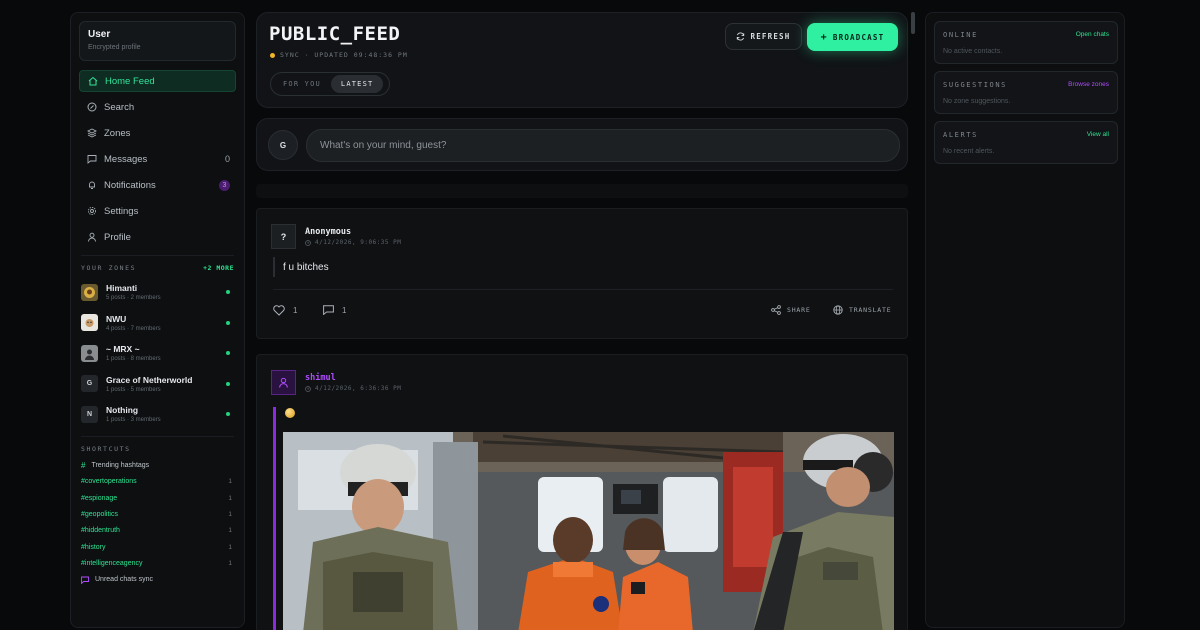 The width and height of the screenshot is (1200, 630). What do you see at coordinates (157, 237) in the screenshot?
I see `nav-item-profile: Profile` at bounding box center [157, 237].